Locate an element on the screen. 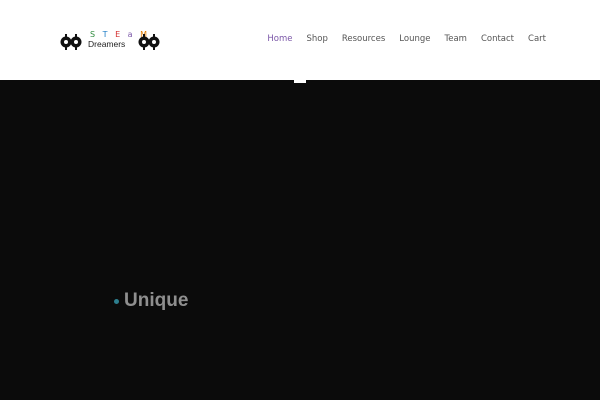 The image size is (600, 400). nav-item-shop: Shop is located at coordinates (316, 39).